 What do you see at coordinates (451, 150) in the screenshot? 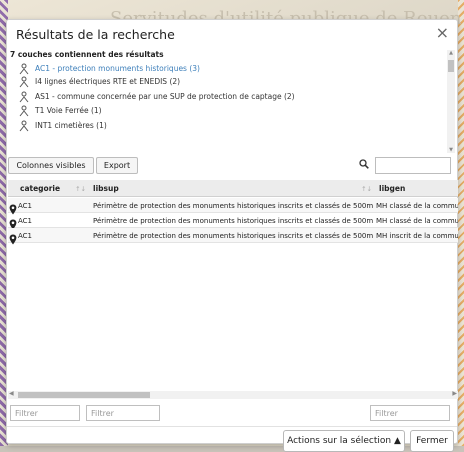
I see `scroll-down-arrow-icon: ▼` at bounding box center [451, 150].